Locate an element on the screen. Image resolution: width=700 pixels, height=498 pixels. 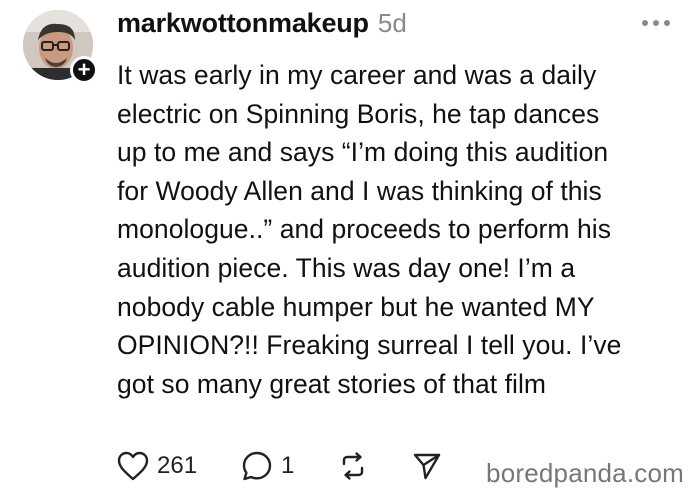
comment-icon is located at coordinates (257, 466).